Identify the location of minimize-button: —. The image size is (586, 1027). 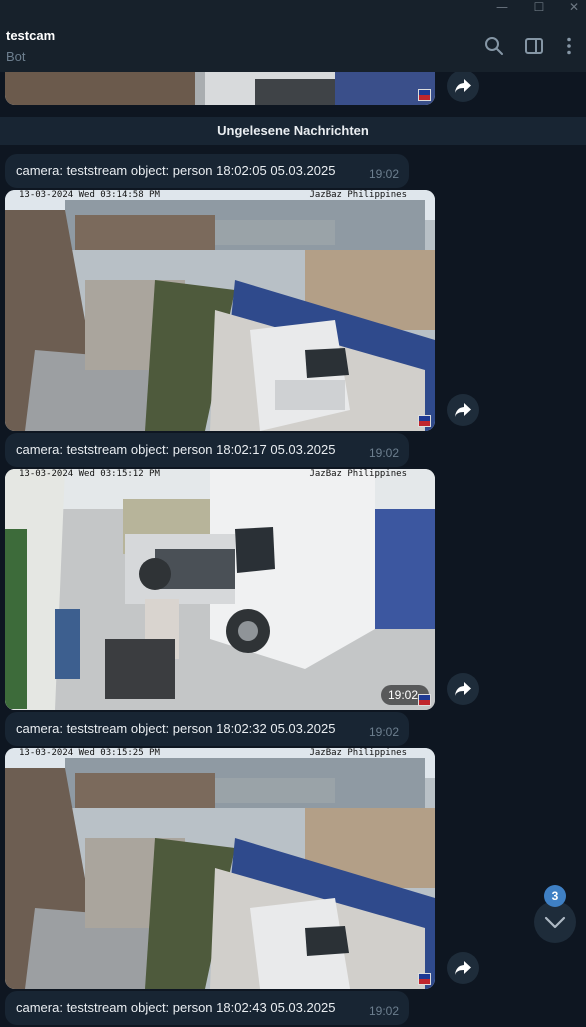
(502, 8).